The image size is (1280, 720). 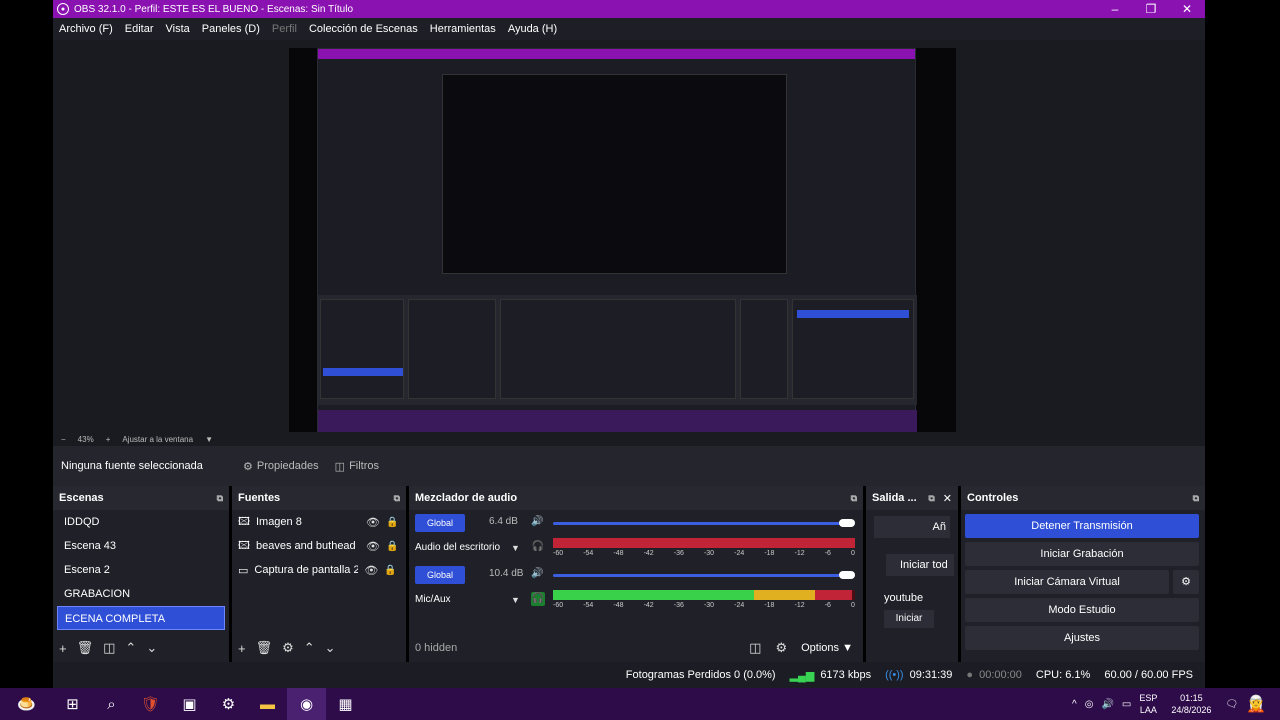 What do you see at coordinates (614, 174) in the screenshot?
I see `nested-preview` at bounding box center [614, 174].